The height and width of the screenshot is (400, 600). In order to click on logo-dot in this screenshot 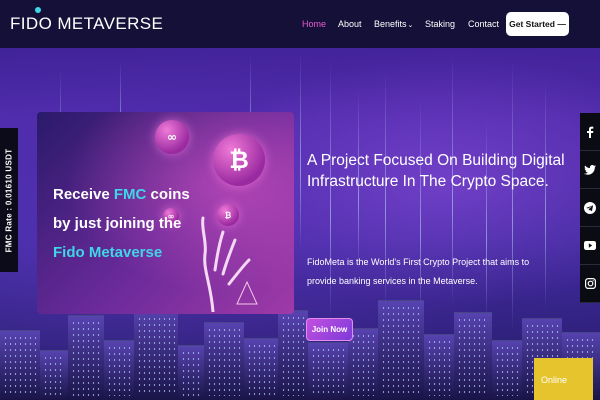, I will do `click(38, 10)`.